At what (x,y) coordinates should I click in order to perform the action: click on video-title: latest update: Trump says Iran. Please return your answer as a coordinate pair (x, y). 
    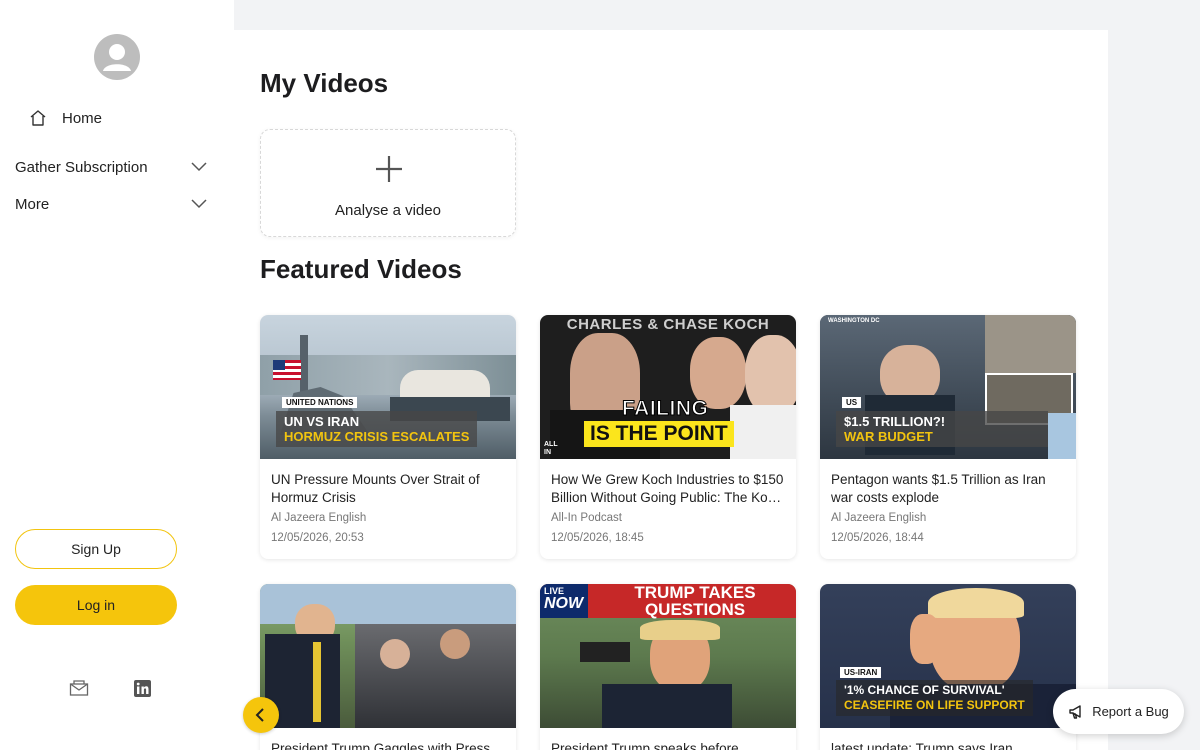
    Looking at the image, I should click on (922, 745).